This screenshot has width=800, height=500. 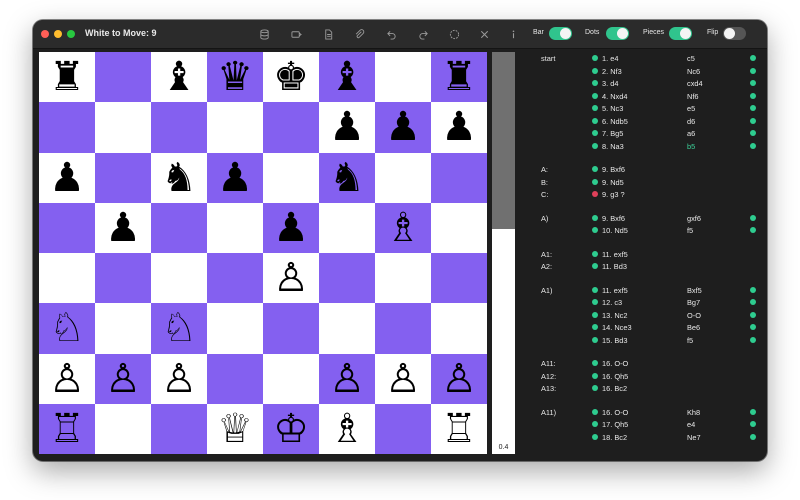 I want to click on black-move: e4, so click(x=691, y=424).